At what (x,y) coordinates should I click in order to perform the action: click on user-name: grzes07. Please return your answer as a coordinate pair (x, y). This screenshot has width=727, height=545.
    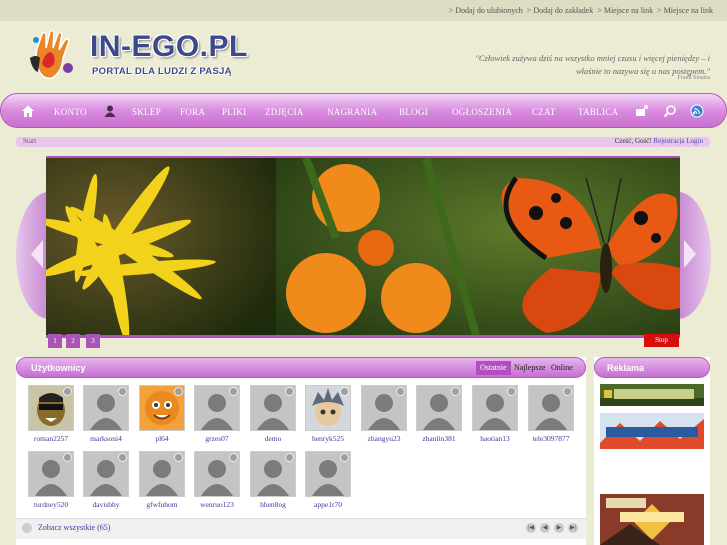
    Looking at the image, I should click on (217, 438).